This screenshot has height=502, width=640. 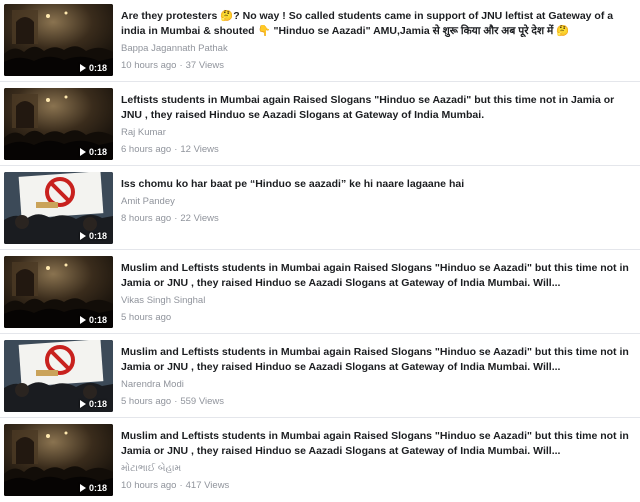 I want to click on video-meta: 10 hours ago · 417 Views, so click(x=378, y=485).